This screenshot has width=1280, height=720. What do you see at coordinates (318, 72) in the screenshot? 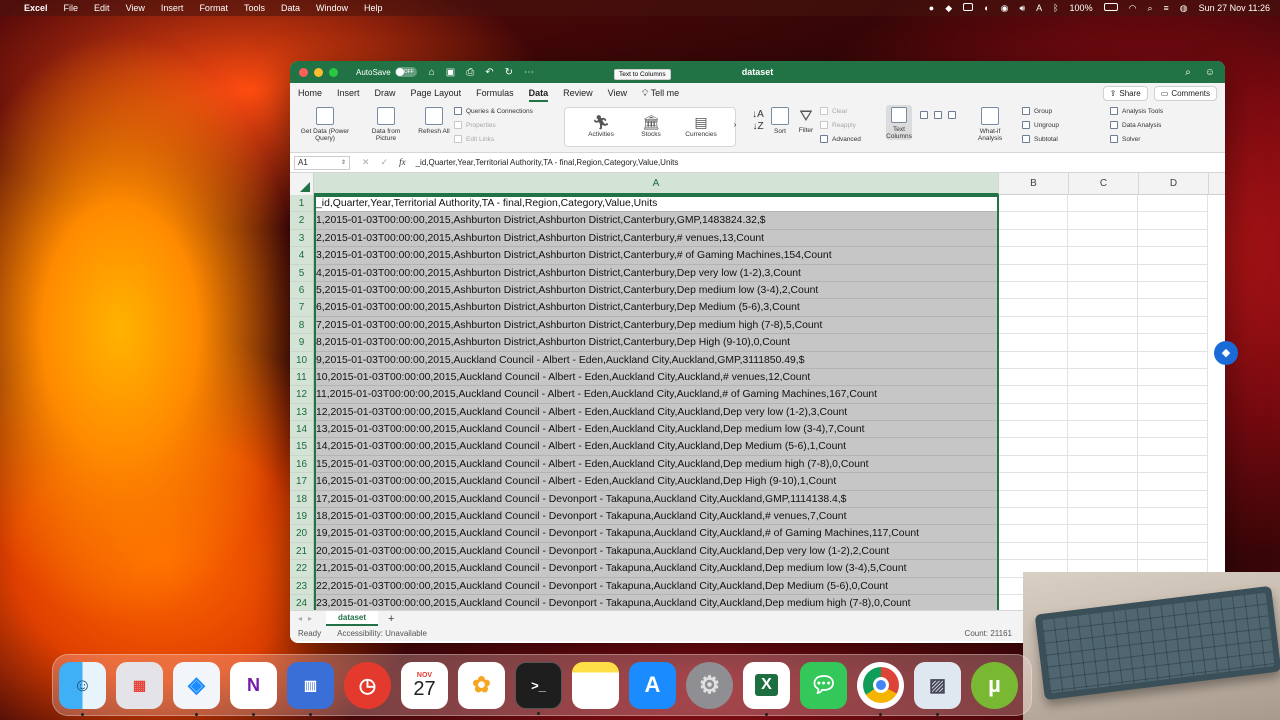
I see `minimize-button` at bounding box center [318, 72].